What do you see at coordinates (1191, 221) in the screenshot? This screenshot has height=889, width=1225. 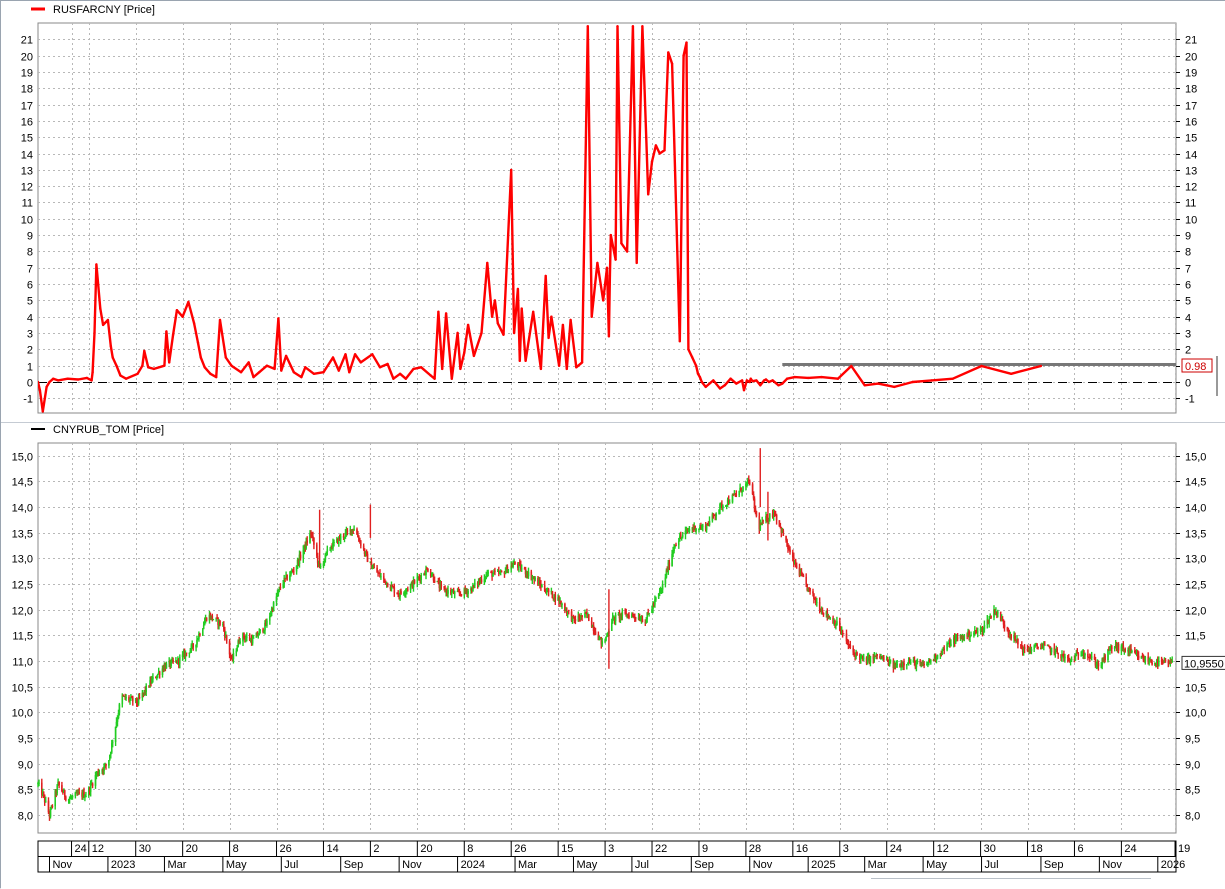 I see `y-tick-label-right: 10` at bounding box center [1191, 221].